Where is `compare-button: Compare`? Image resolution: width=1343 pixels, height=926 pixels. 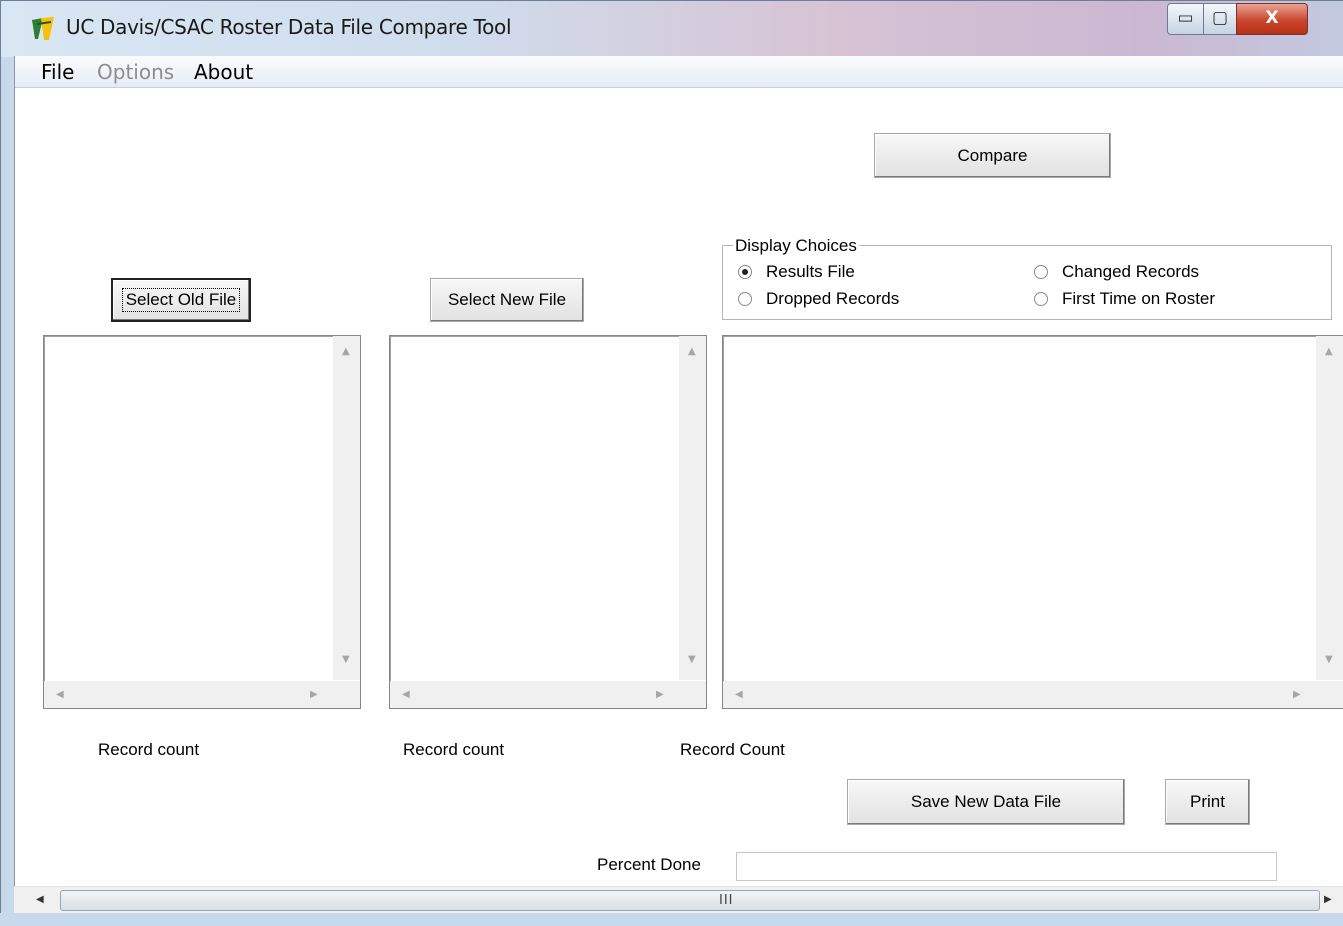
compare-button: Compare is located at coordinates (992, 155).